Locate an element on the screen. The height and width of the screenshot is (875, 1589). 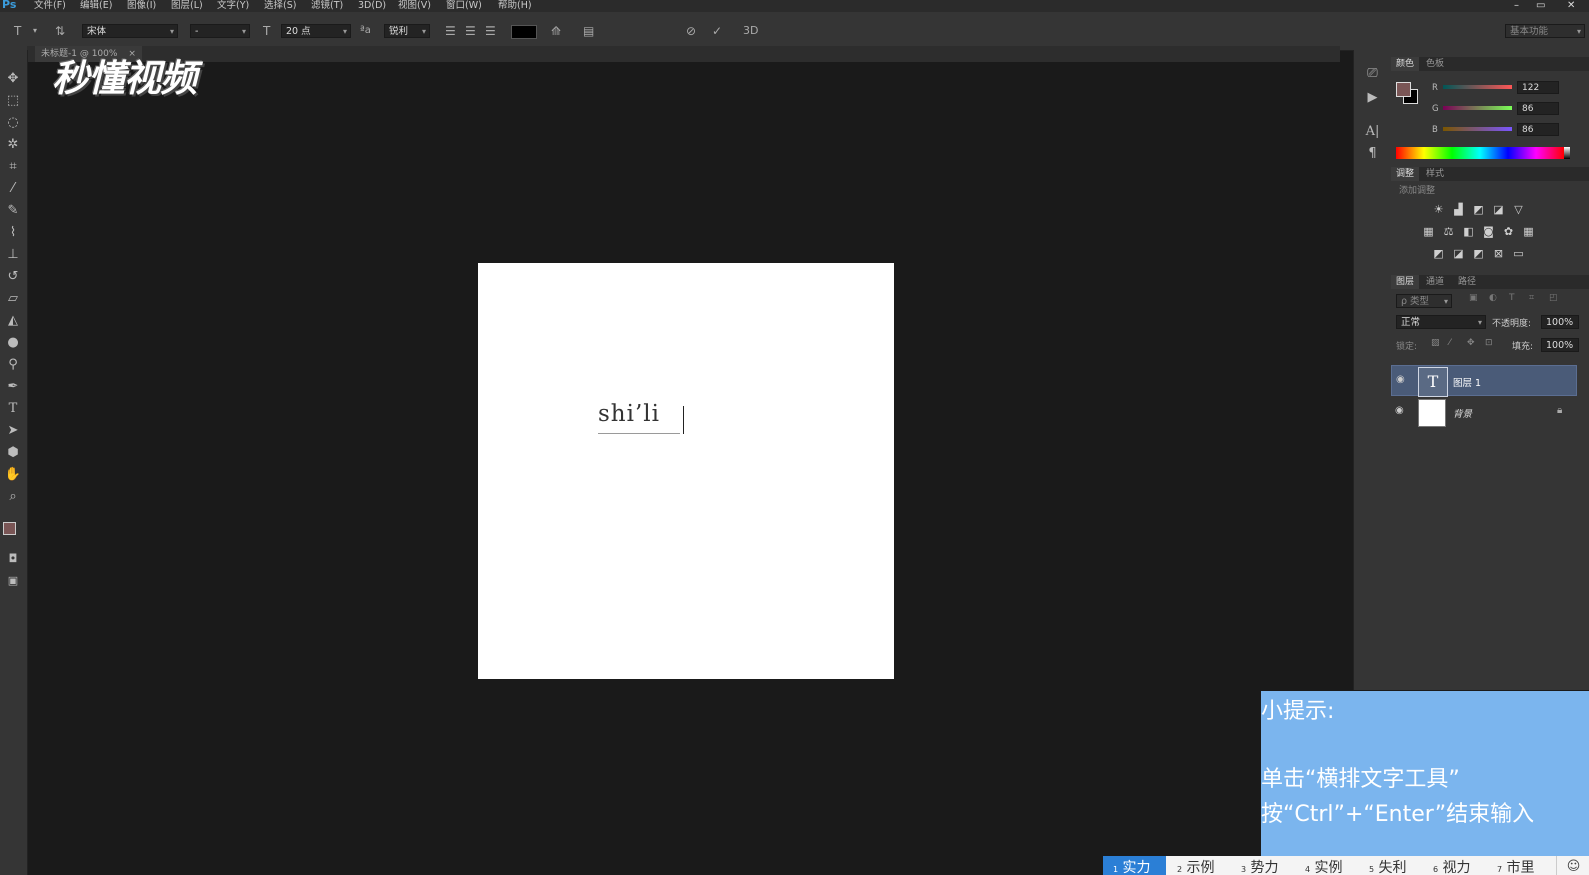
candidate-item: 1 实力 is located at coordinates (1134, 865).